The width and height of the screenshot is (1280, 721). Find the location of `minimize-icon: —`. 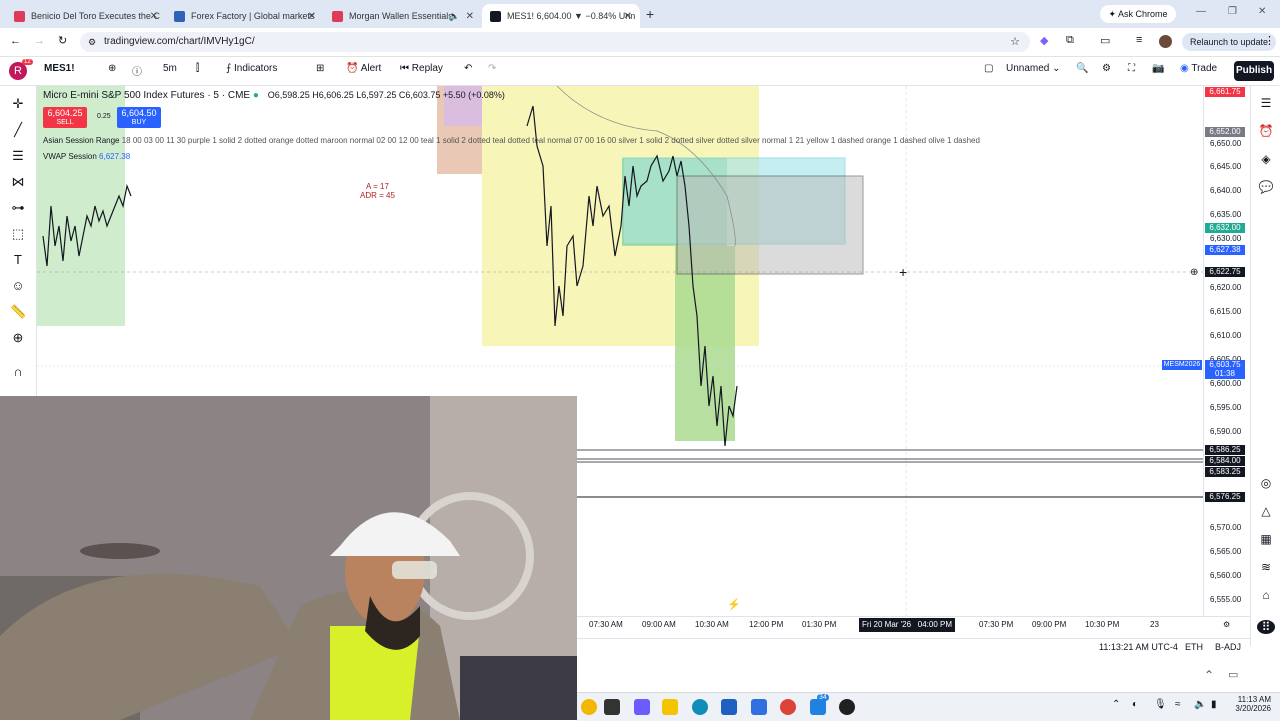

minimize-icon: — is located at coordinates (1201, 11).